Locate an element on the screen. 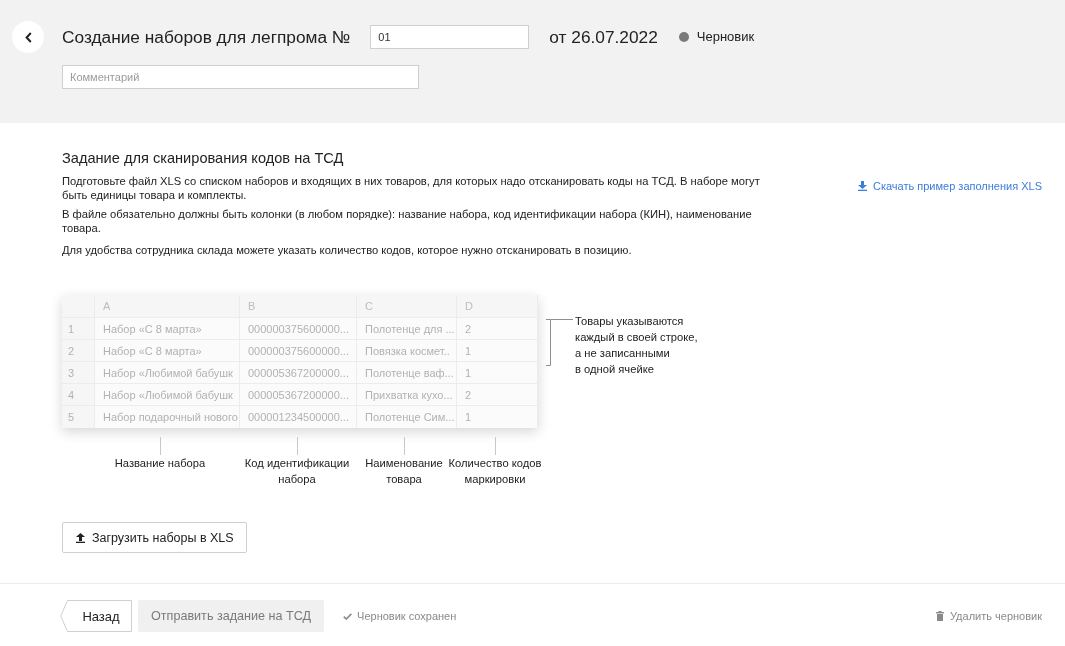  document-date: от 26.07.2022 is located at coordinates (603, 37).